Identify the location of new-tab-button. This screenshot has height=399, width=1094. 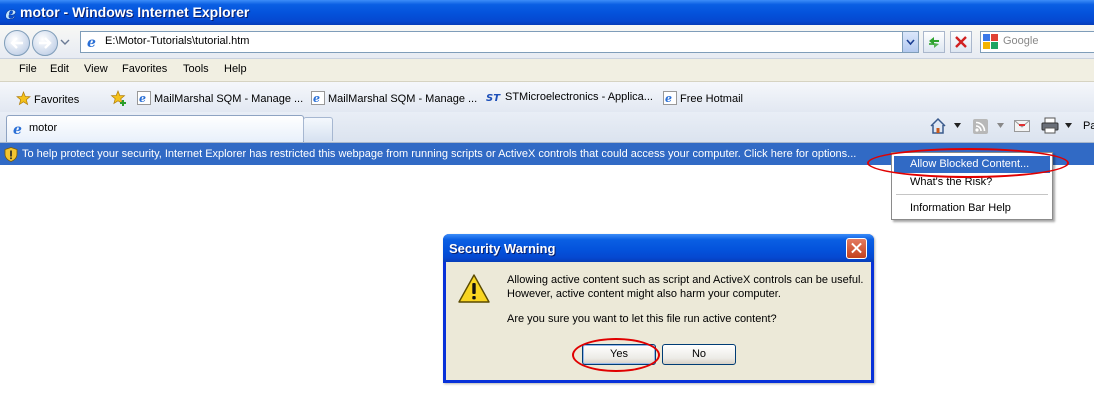
(318, 129).